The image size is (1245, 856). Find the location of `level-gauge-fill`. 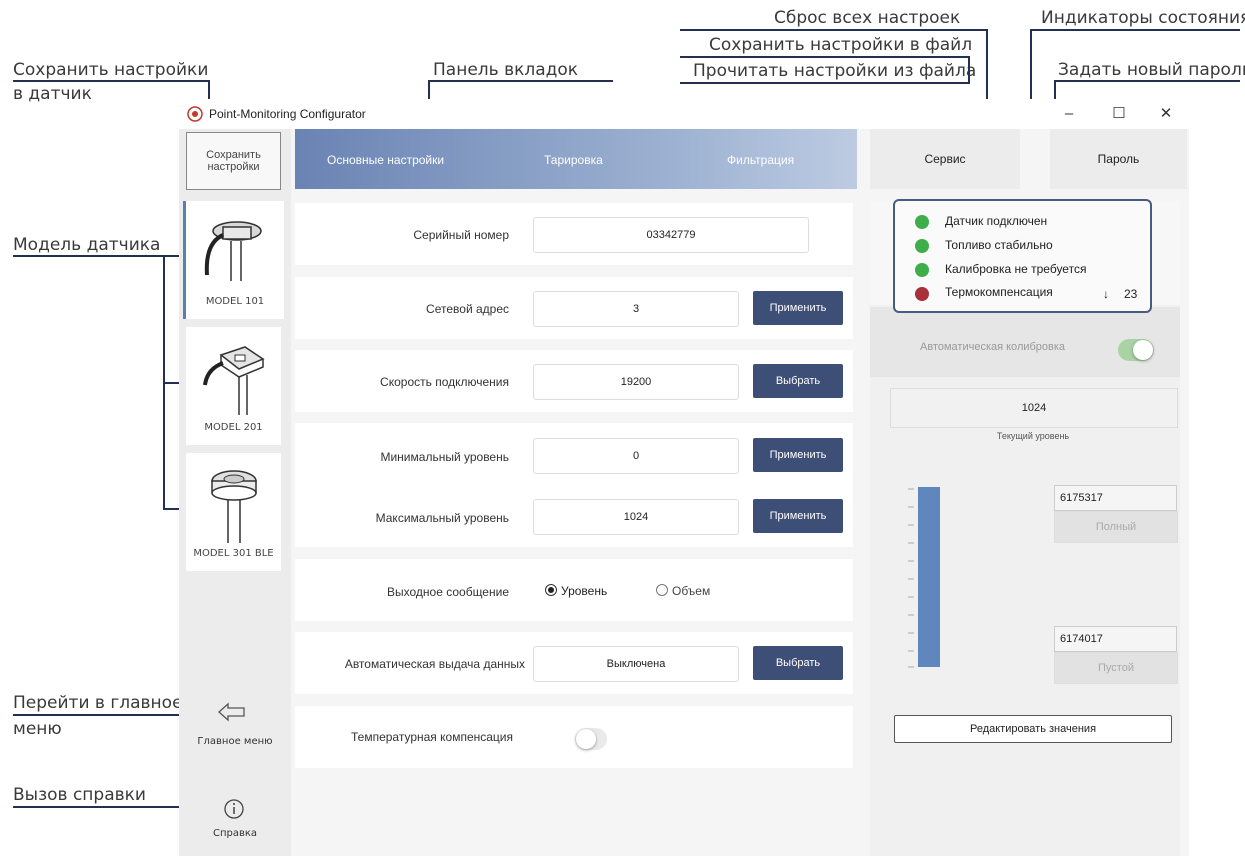

level-gauge-fill is located at coordinates (929, 577).